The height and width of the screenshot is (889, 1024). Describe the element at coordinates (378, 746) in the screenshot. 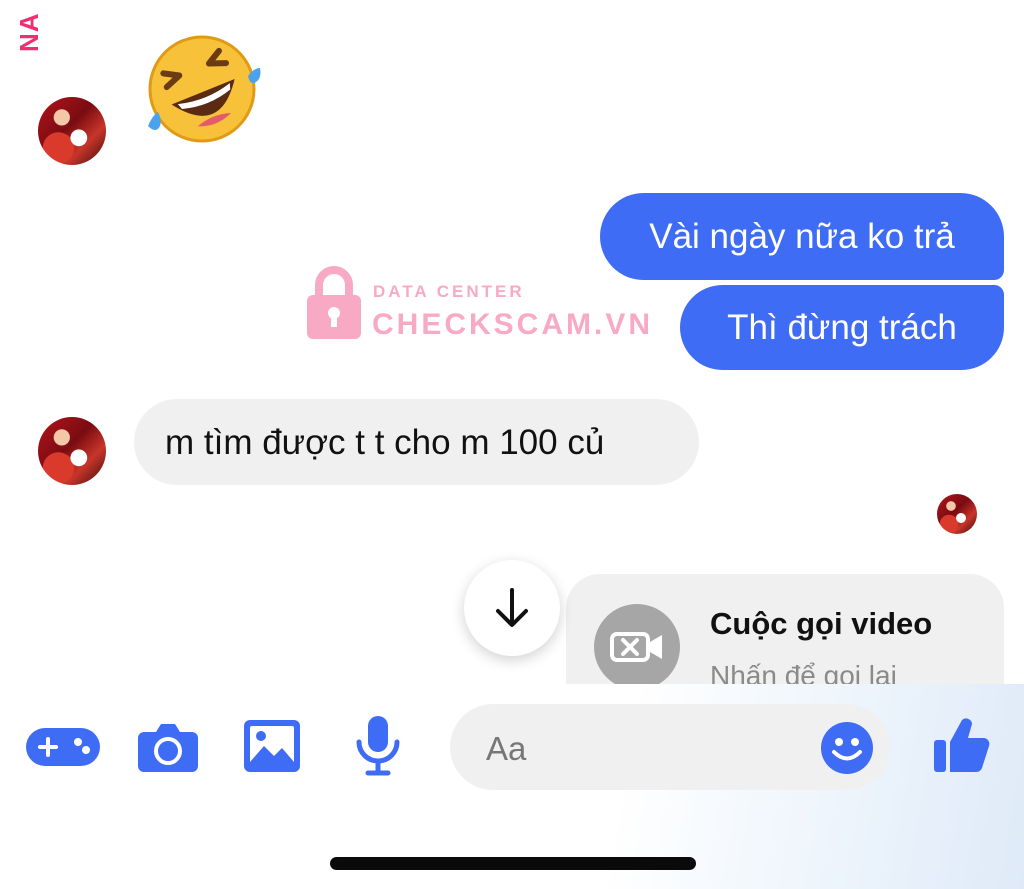

I see `microphone-icon` at that location.